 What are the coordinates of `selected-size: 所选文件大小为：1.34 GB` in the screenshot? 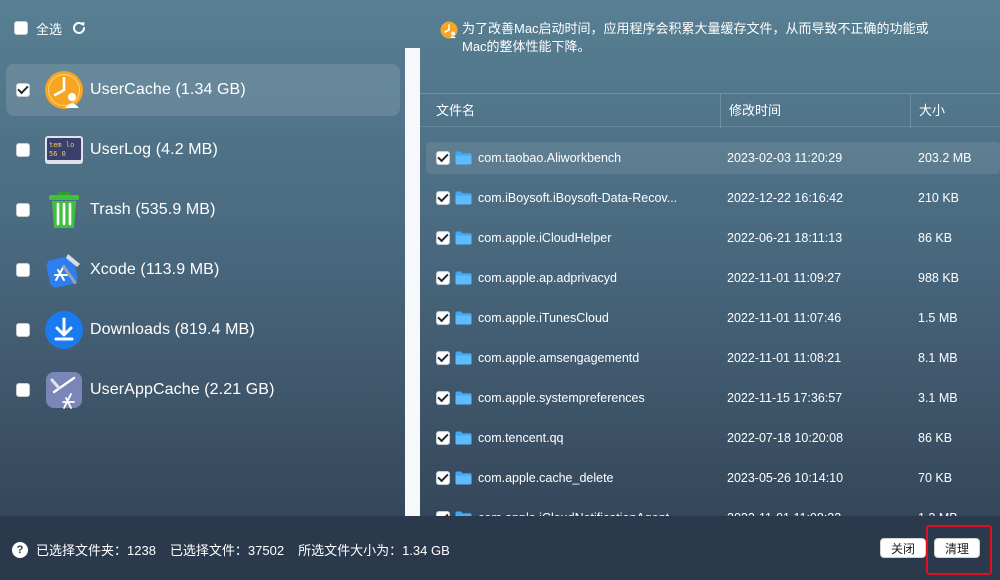 It's located at (374, 550).